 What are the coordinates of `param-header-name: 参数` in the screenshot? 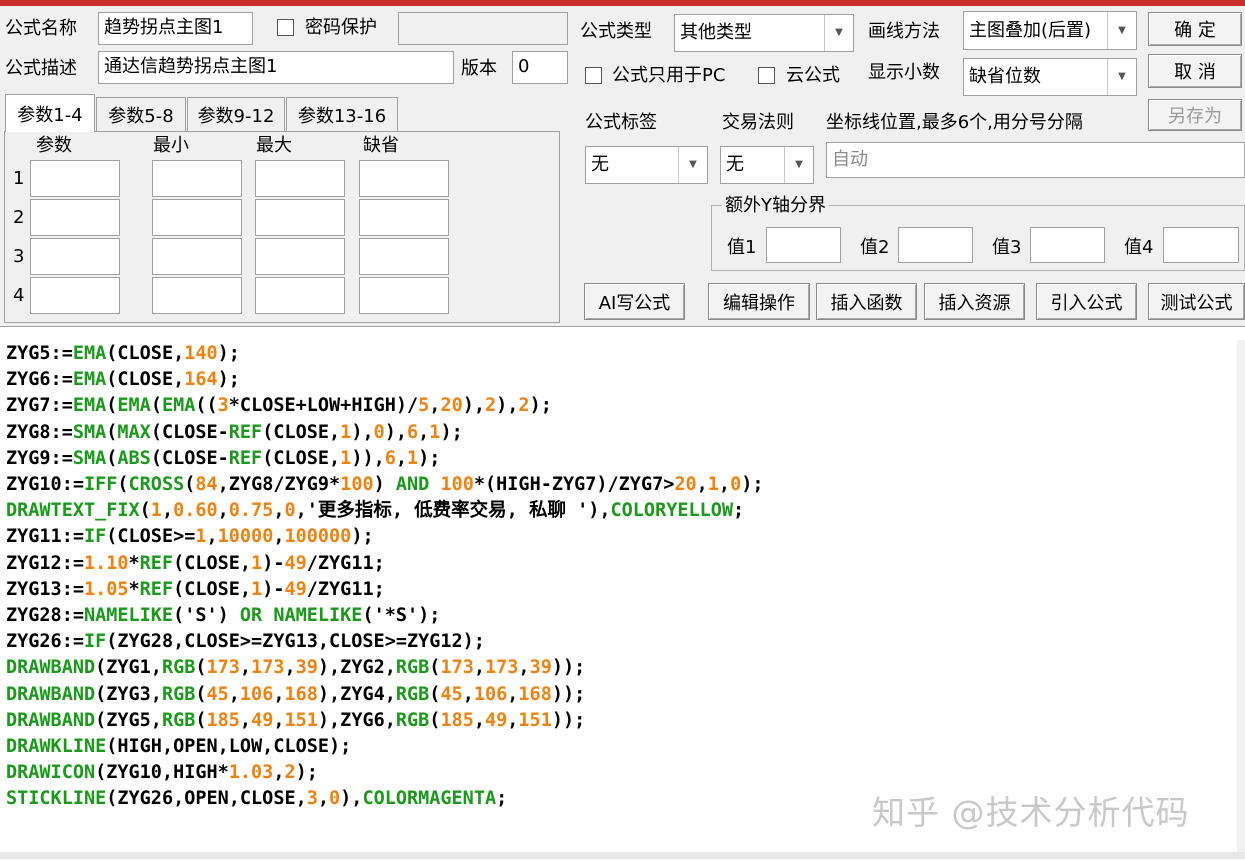 It's located at (54, 145).